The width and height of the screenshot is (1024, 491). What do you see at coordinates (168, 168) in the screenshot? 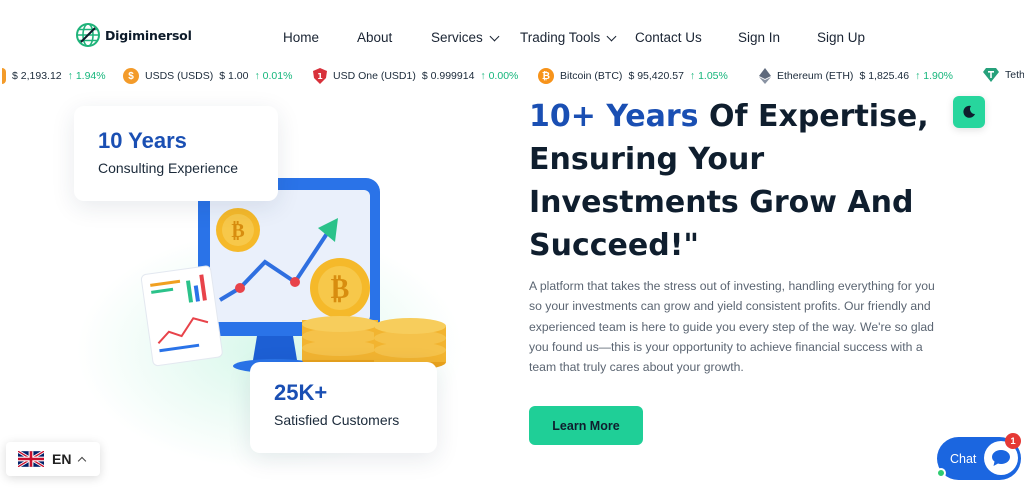
I see `stat-years-label: Consulting Experience` at bounding box center [168, 168].